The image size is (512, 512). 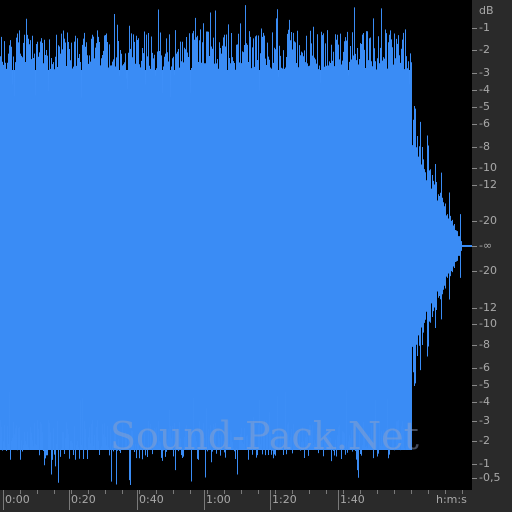 What do you see at coordinates (83, 499) in the screenshot?
I see `time-tick-label: 0:20` at bounding box center [83, 499].